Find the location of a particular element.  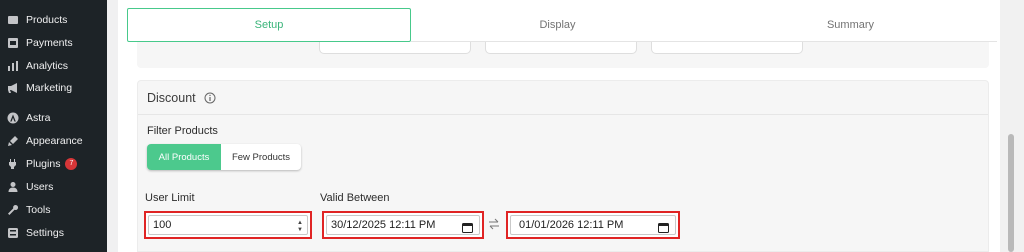

stepper-down-icon: ▼ is located at coordinates (300, 230).